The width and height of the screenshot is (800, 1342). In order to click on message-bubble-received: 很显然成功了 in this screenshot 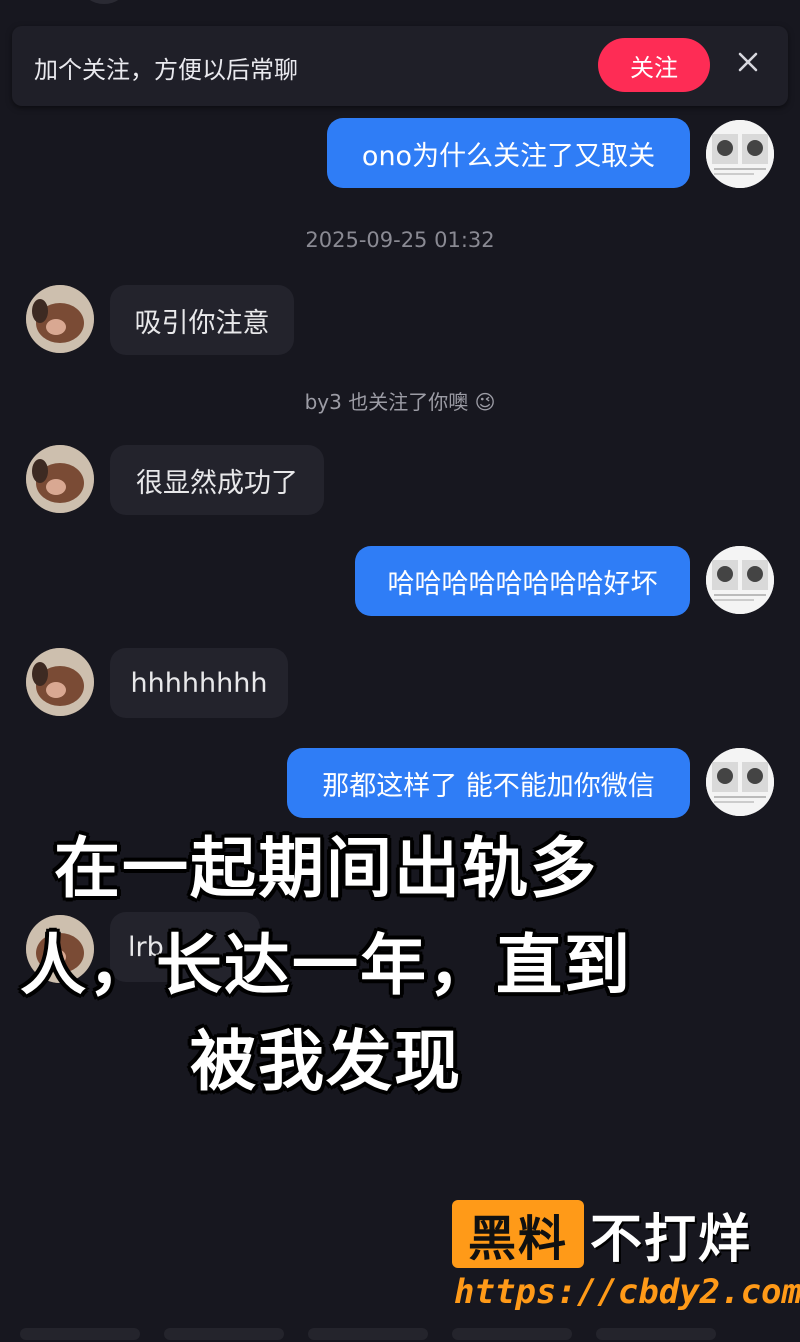, I will do `click(217, 480)`.